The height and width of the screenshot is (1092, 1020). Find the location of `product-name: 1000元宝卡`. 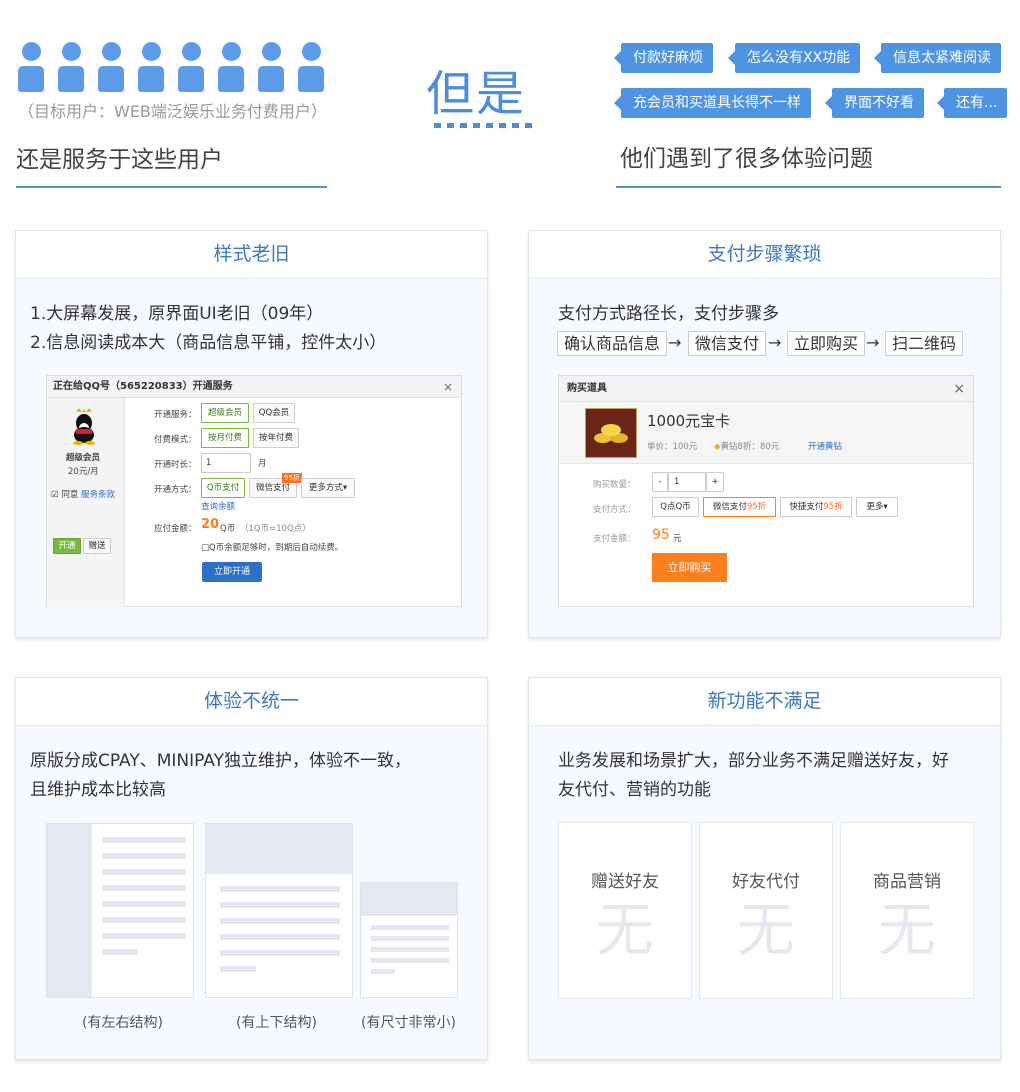

product-name: 1000元宝卡 is located at coordinates (689, 421).